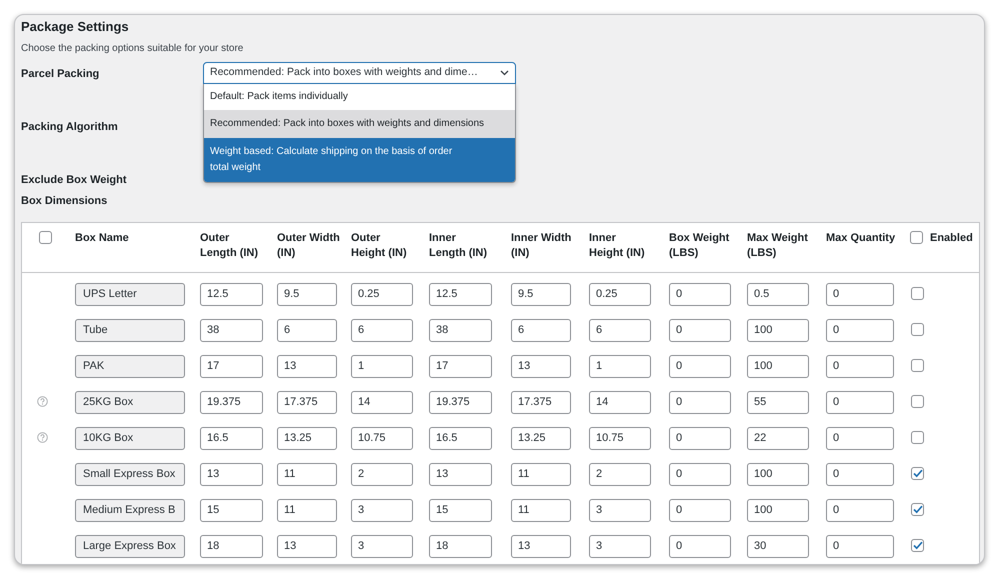 This screenshot has height=577, width=1000. Describe the element at coordinates (130, 510) in the screenshot. I see `box-name-field: Medium Express B` at that location.